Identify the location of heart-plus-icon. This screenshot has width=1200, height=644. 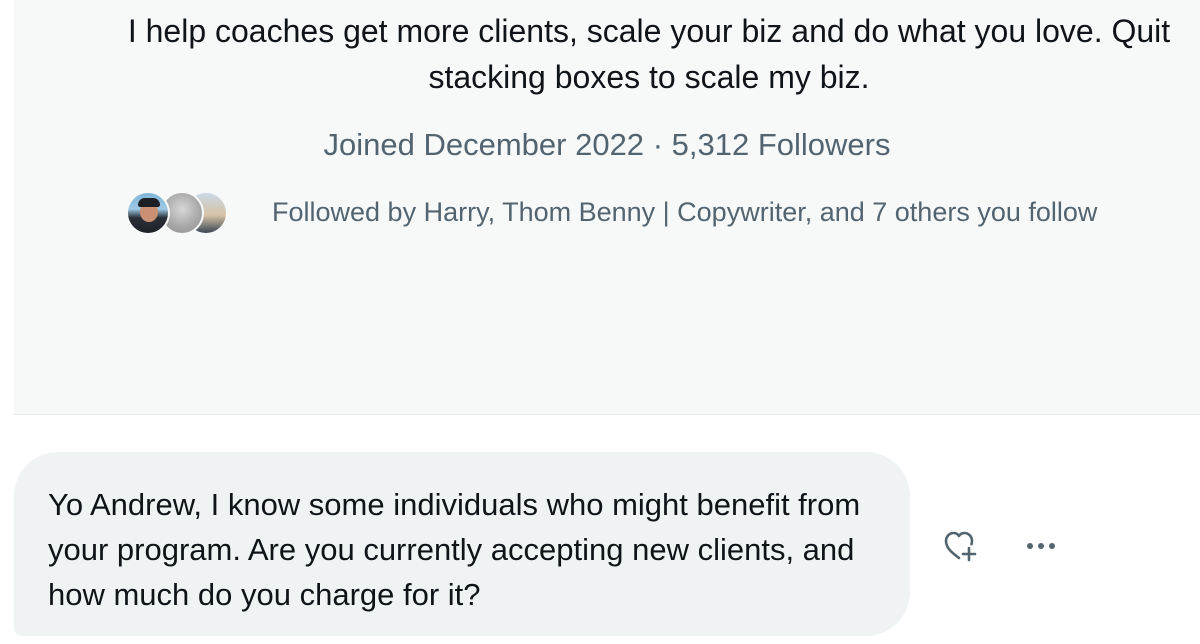
(960, 546).